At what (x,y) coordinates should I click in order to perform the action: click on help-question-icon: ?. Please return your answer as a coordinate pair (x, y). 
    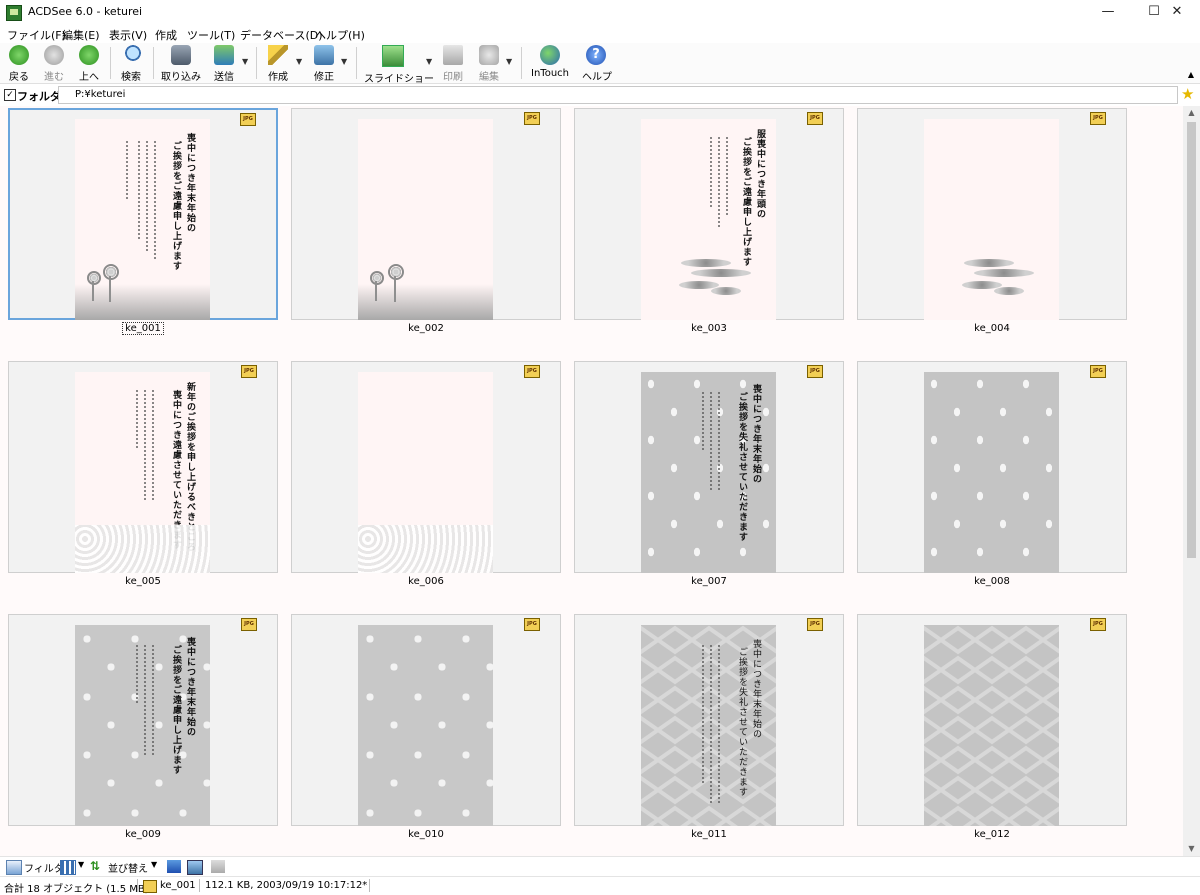
    Looking at the image, I should click on (596, 55).